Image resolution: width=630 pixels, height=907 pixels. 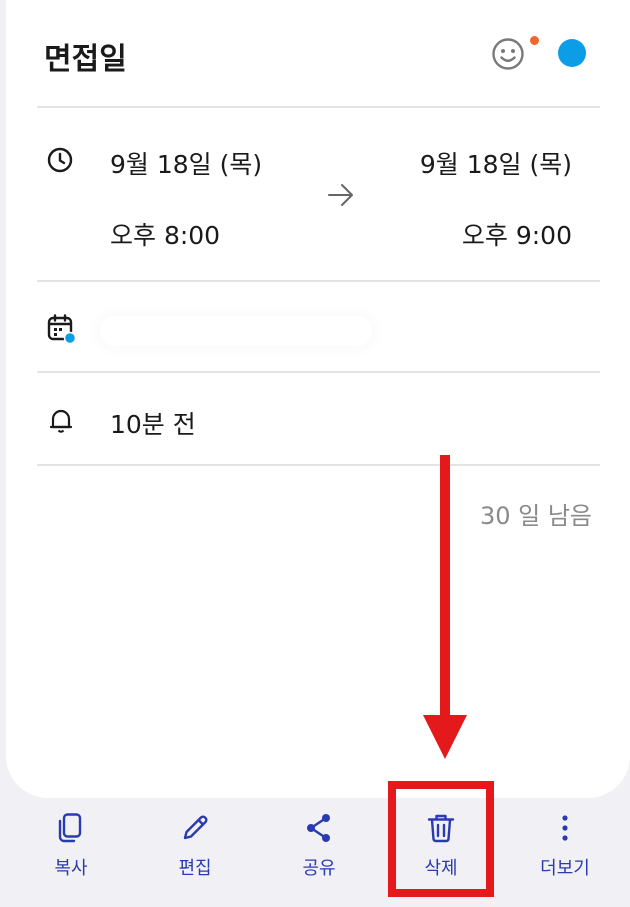 I want to click on annotation-highlight-box, so click(x=441, y=839).